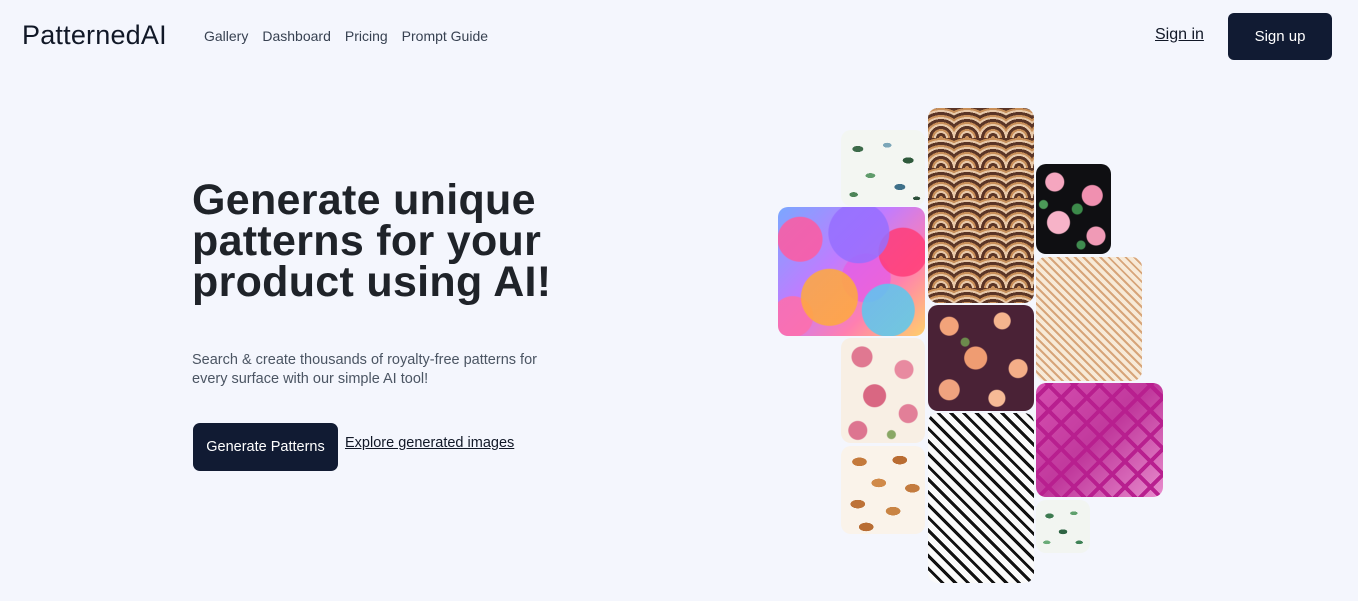 This screenshot has height=601, width=1358. What do you see at coordinates (981, 498) in the screenshot?
I see `pattern-tile-black-white-diamonds` at bounding box center [981, 498].